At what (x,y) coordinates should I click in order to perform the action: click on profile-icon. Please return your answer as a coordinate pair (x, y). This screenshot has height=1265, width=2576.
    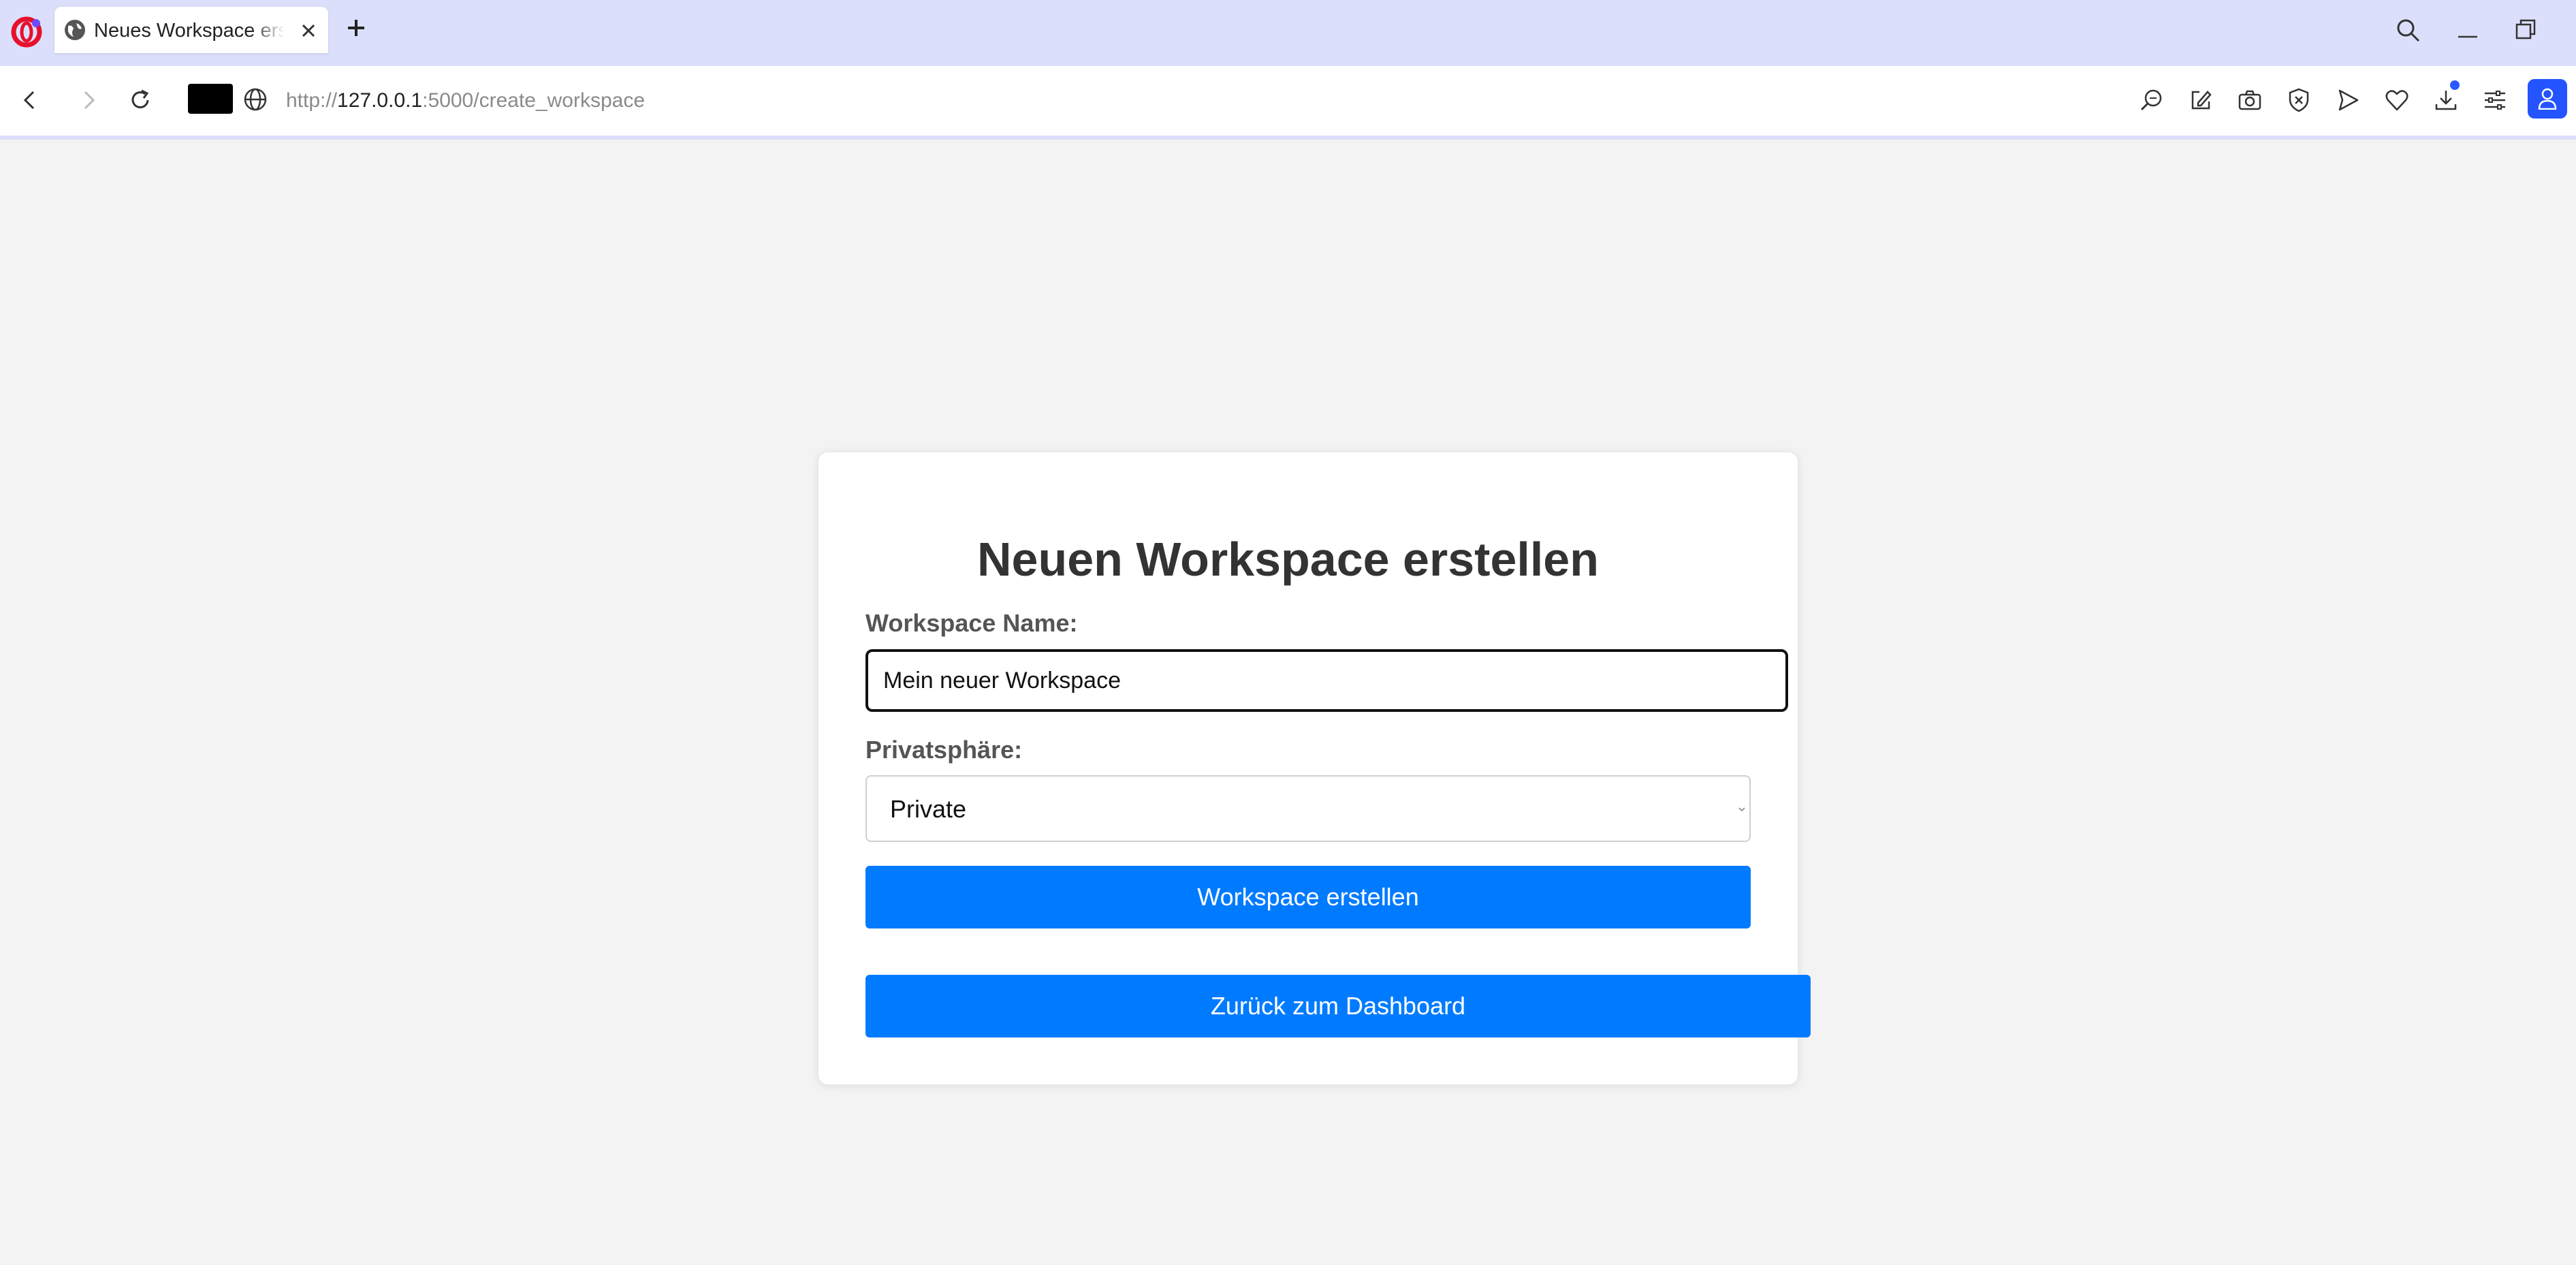
    Looking at the image, I should click on (2547, 99).